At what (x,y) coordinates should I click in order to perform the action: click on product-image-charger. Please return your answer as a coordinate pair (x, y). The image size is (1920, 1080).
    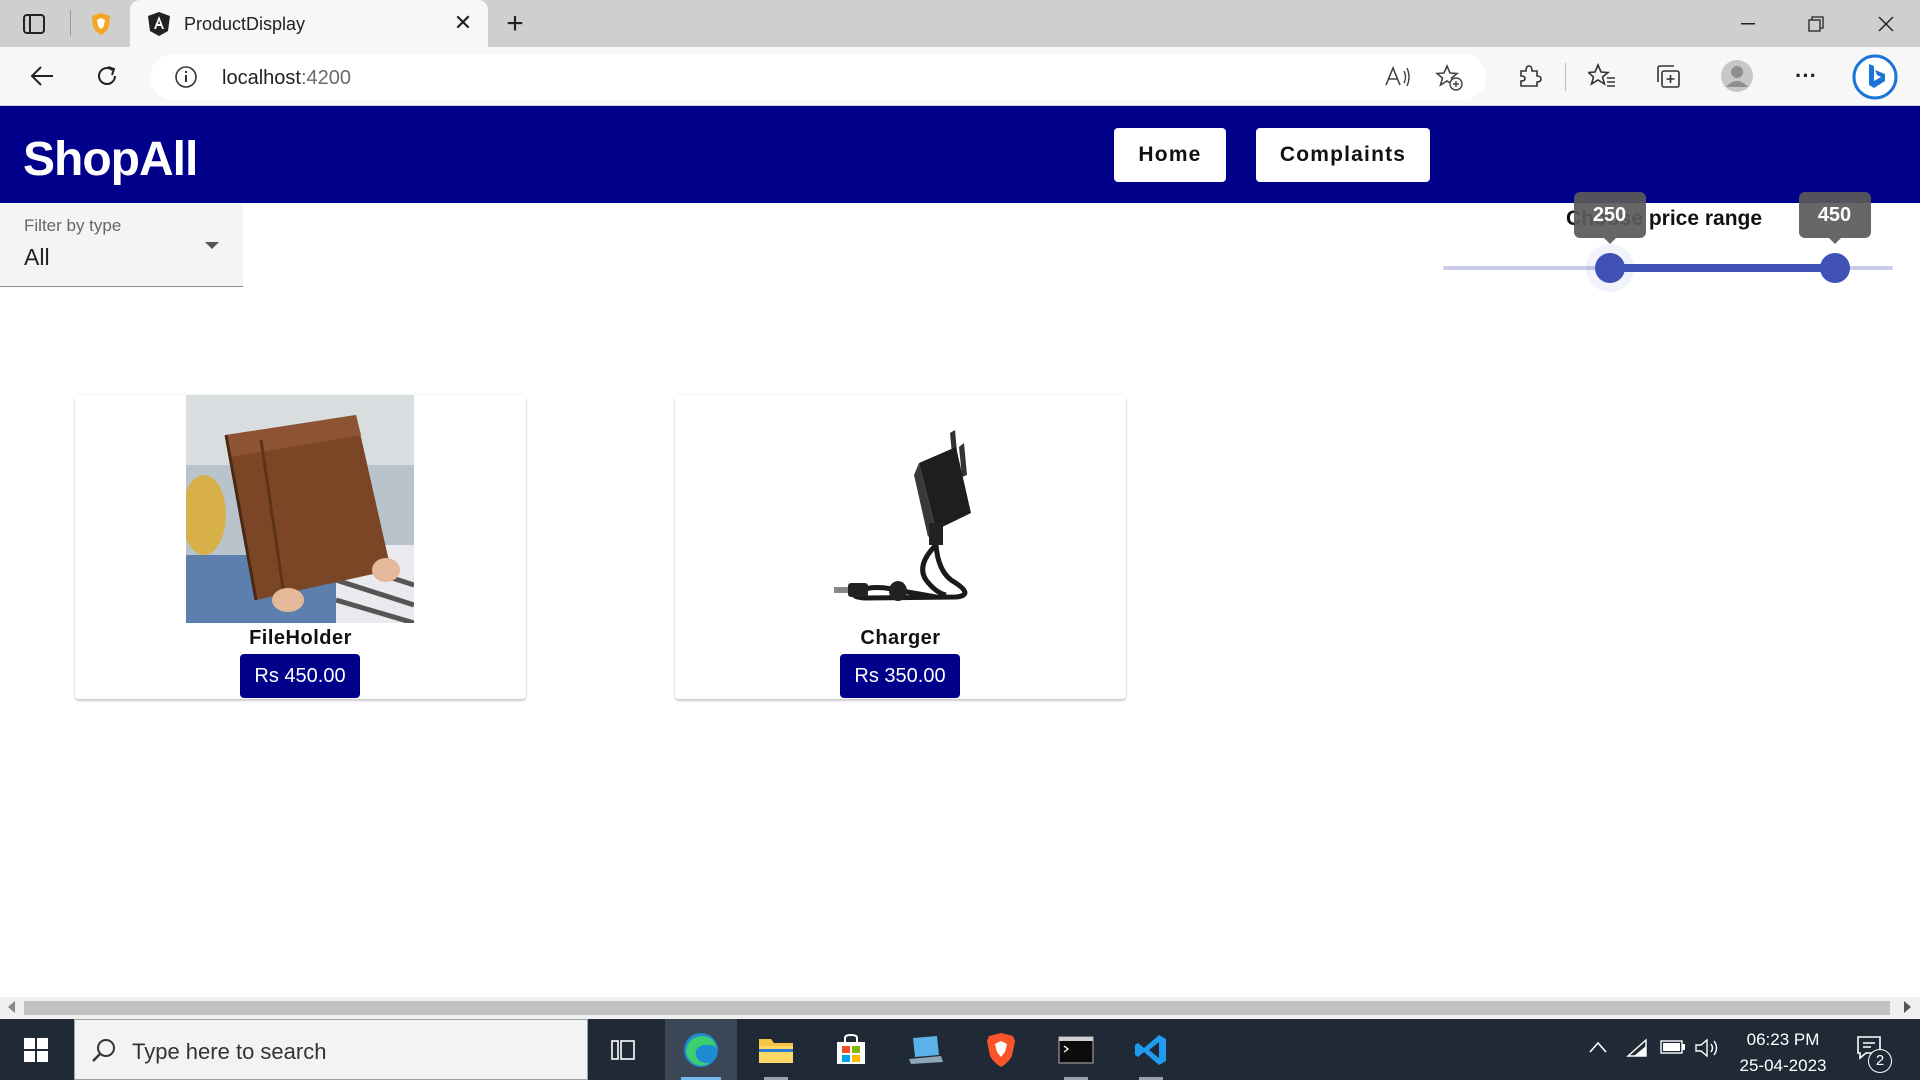
    Looking at the image, I should click on (900, 509).